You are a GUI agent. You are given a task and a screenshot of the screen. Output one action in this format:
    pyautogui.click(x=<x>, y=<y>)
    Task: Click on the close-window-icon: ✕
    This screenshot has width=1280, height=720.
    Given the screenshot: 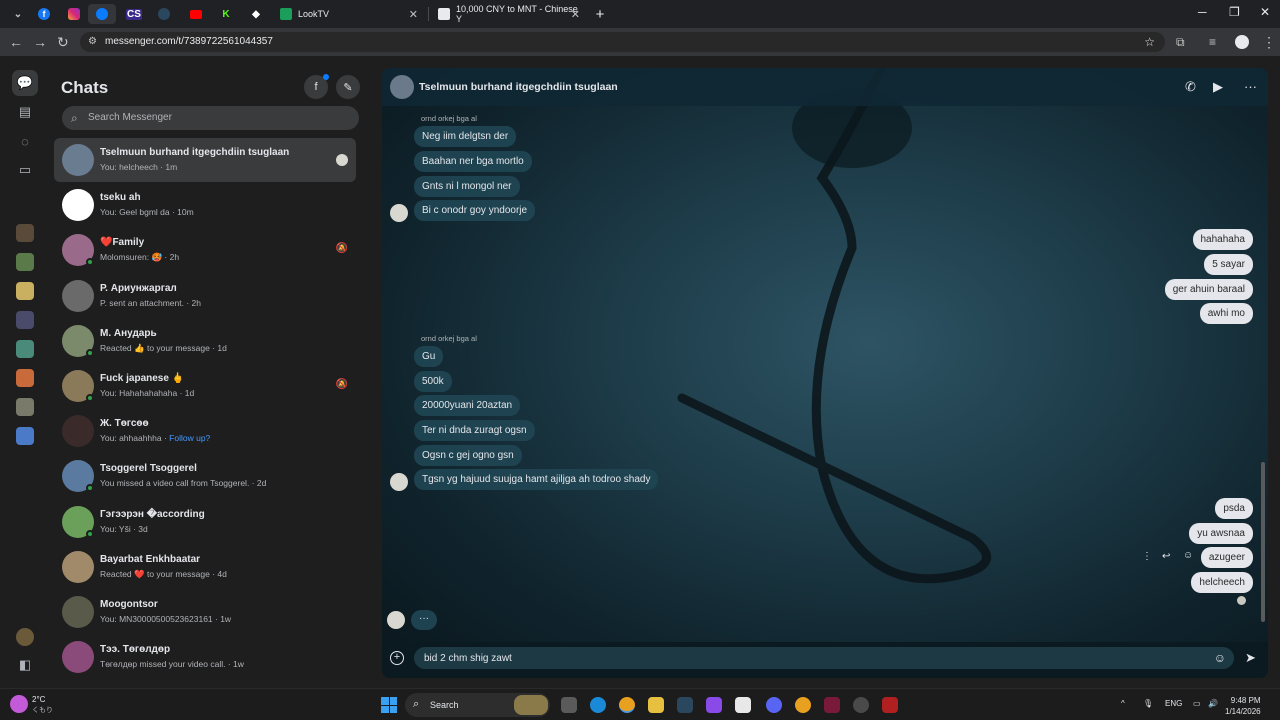 What is the action you would take?
    pyautogui.click(x=1265, y=12)
    